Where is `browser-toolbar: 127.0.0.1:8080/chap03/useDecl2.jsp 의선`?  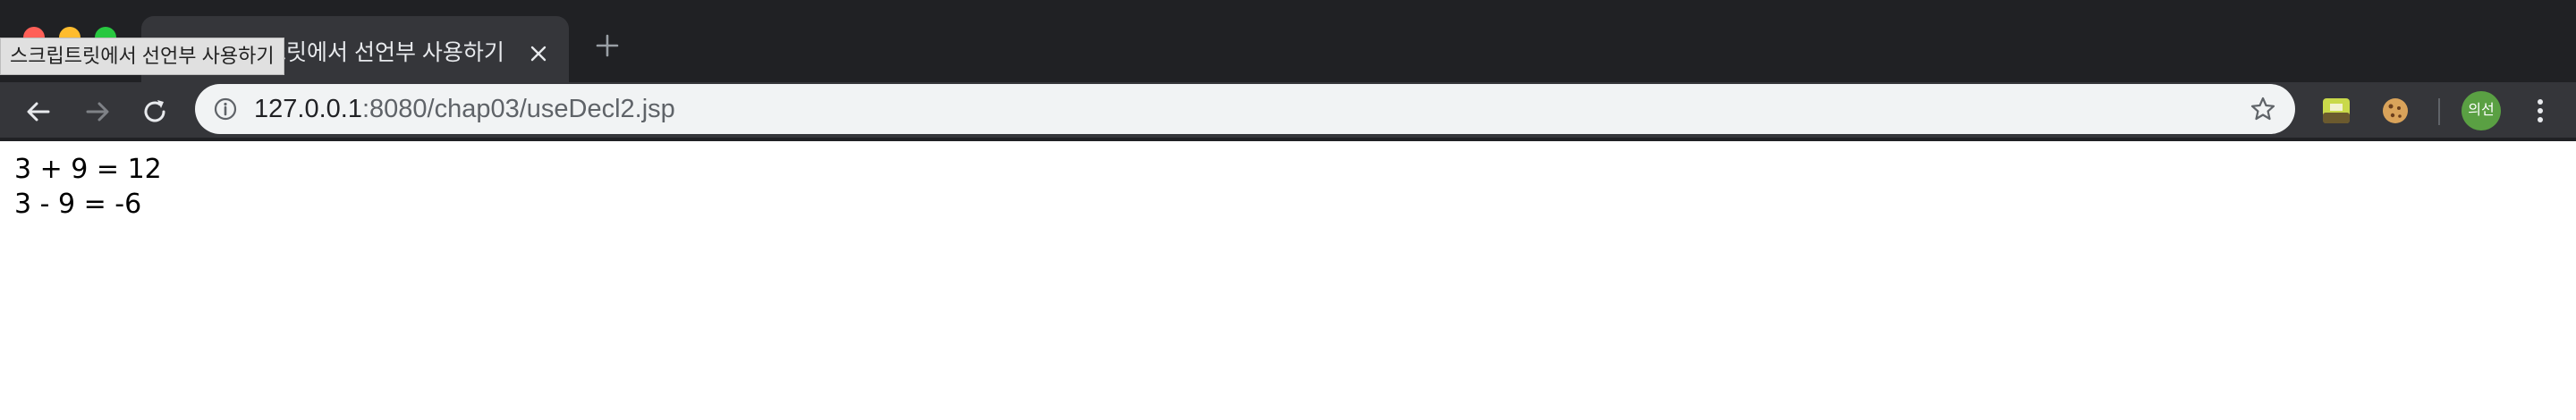 browser-toolbar: 127.0.0.1:8080/chap03/useDecl2.jsp 의선 is located at coordinates (1288, 111).